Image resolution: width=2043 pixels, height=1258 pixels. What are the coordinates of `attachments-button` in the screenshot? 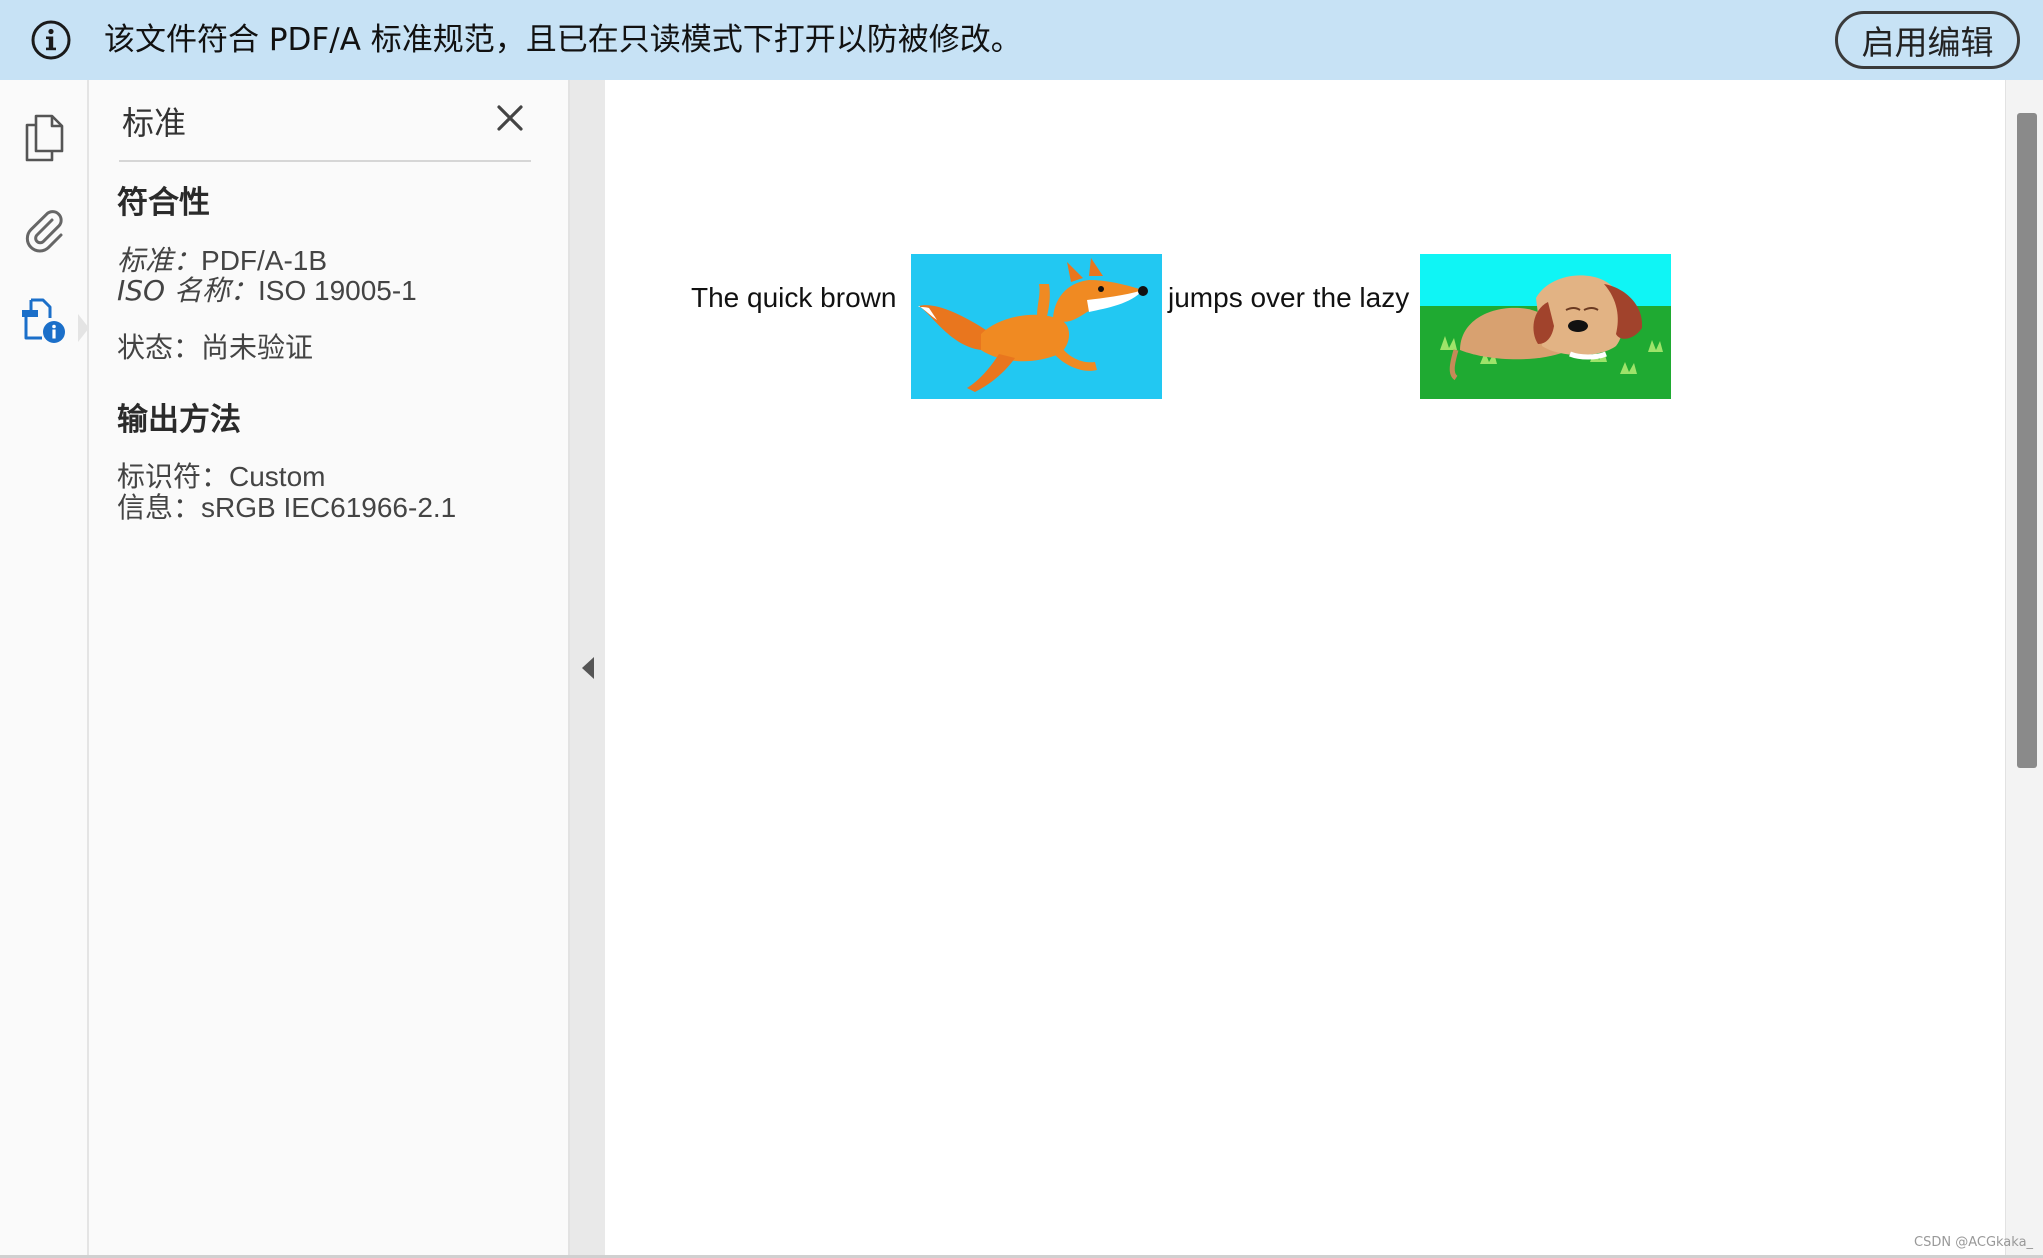 It's located at (44, 231).